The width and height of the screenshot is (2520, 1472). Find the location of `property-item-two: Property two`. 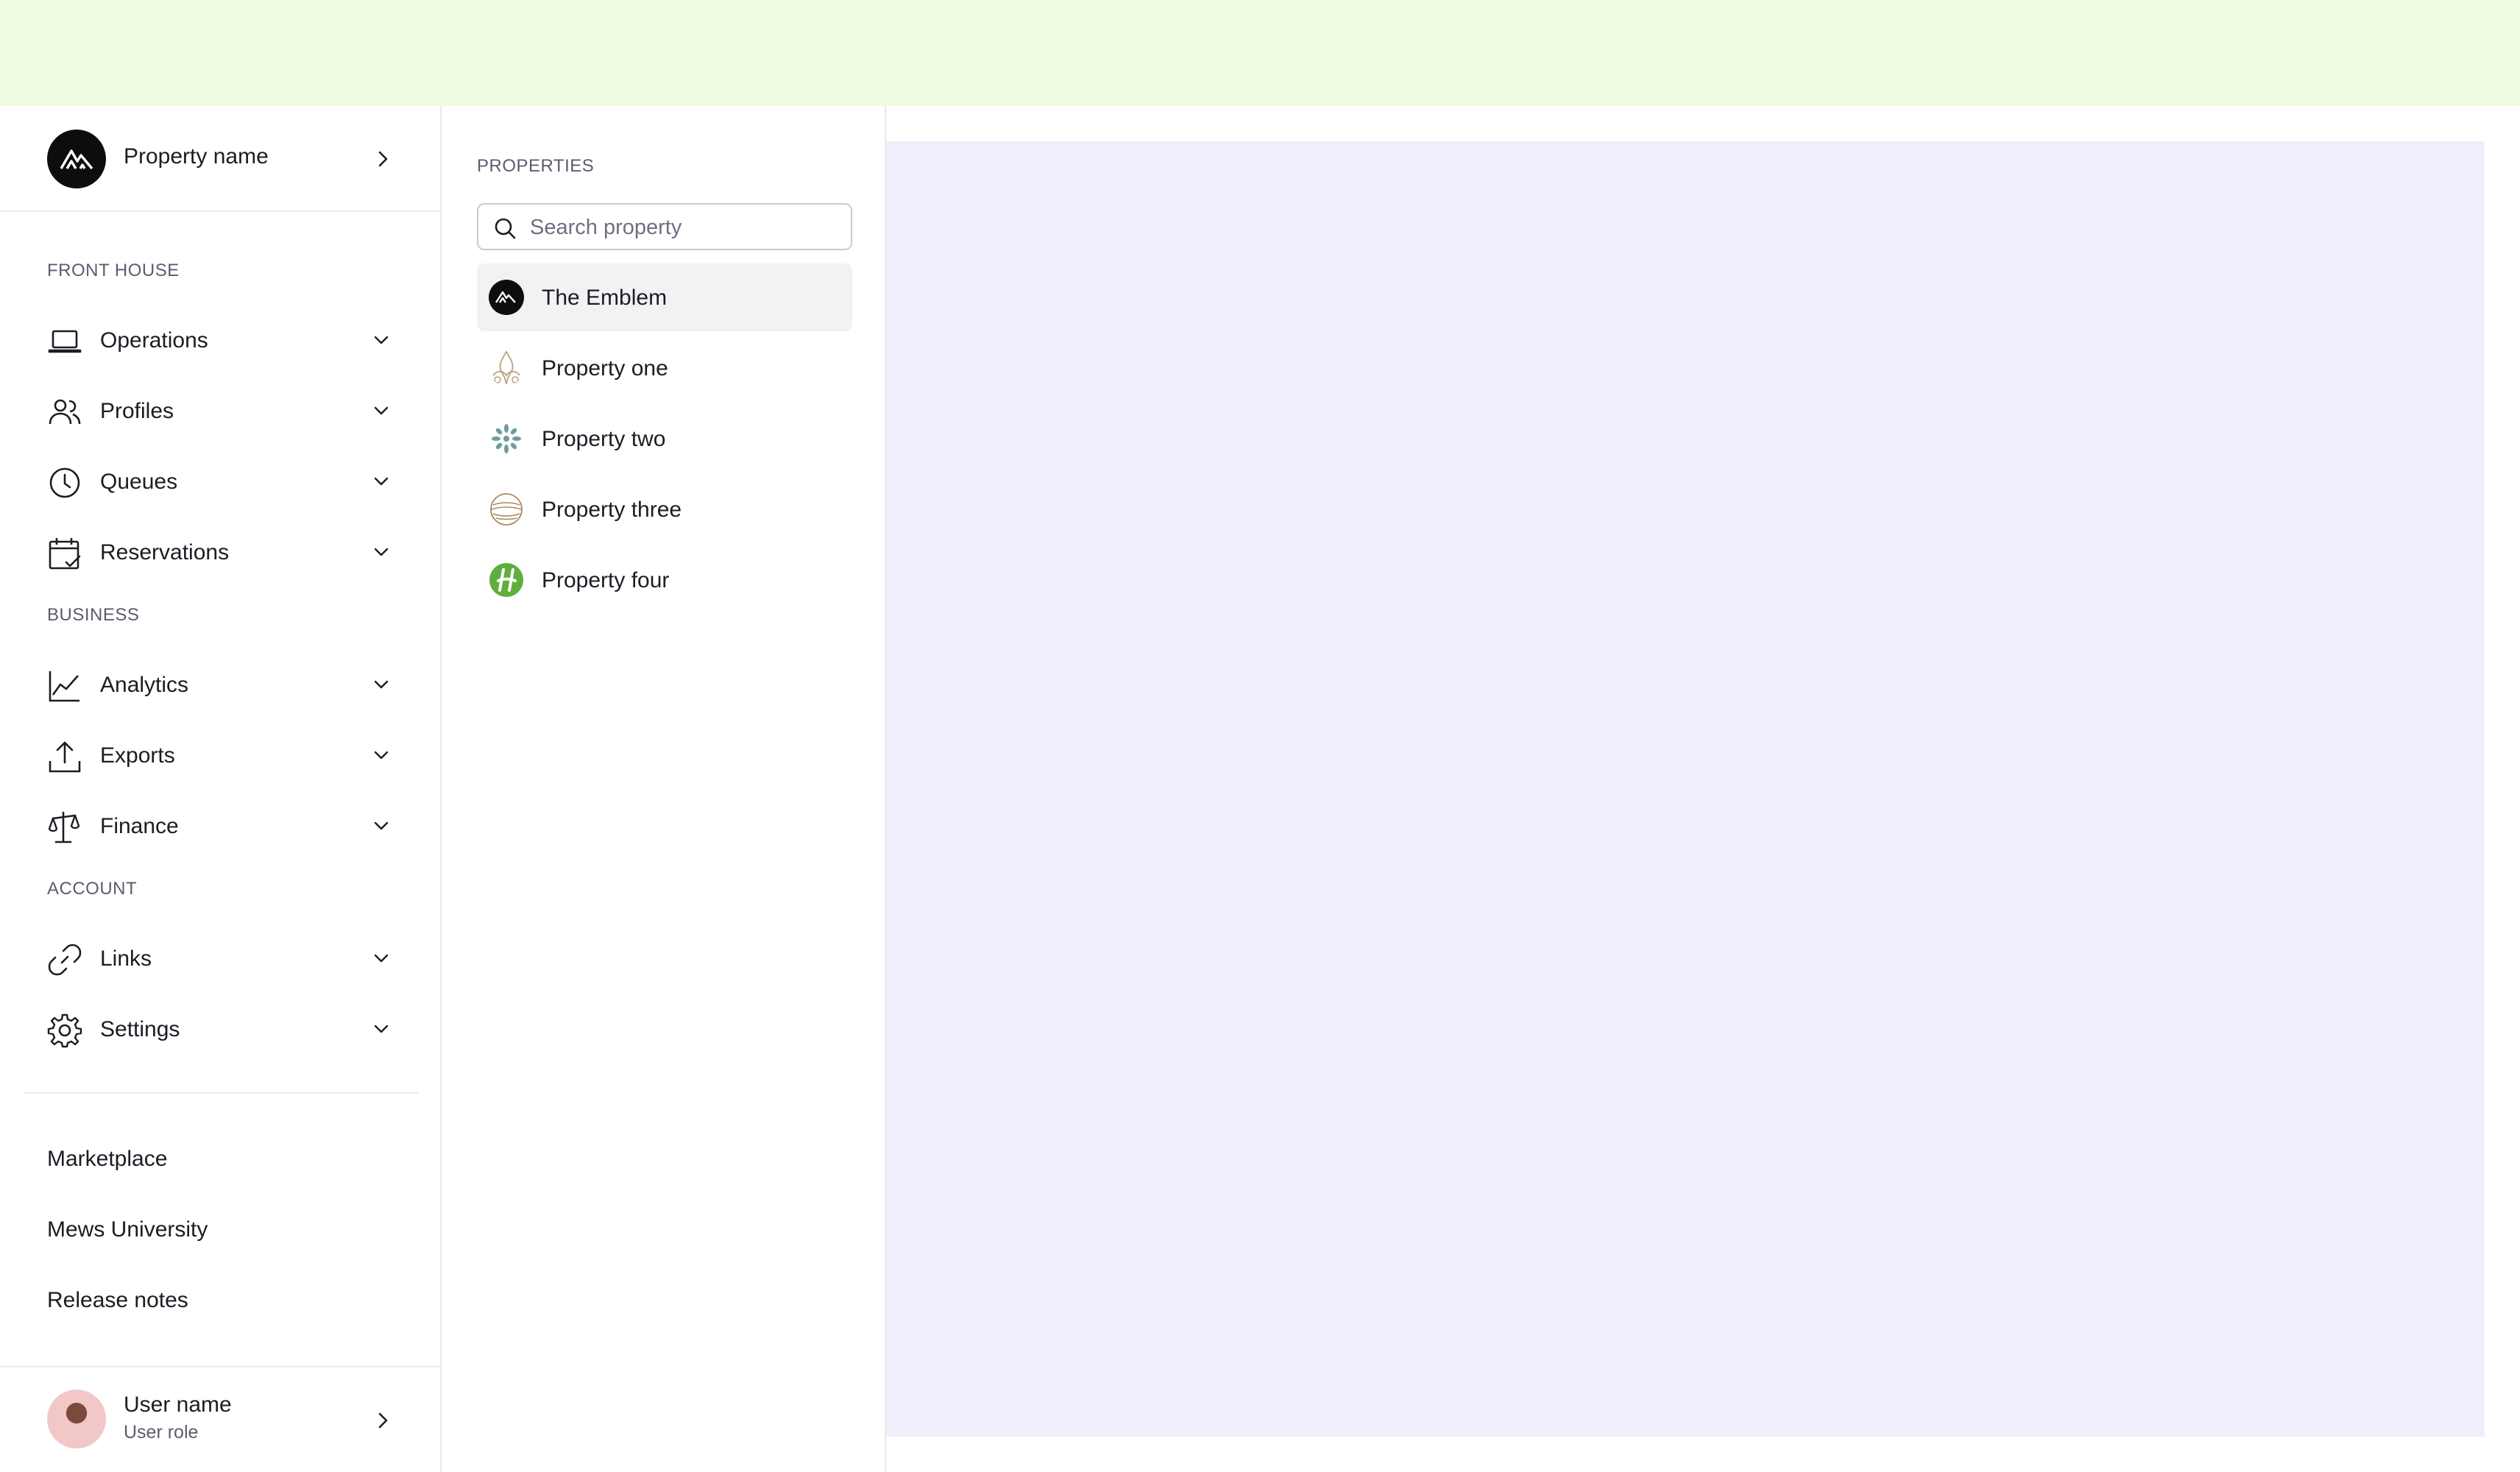

property-item-two: Property two is located at coordinates (664, 439).